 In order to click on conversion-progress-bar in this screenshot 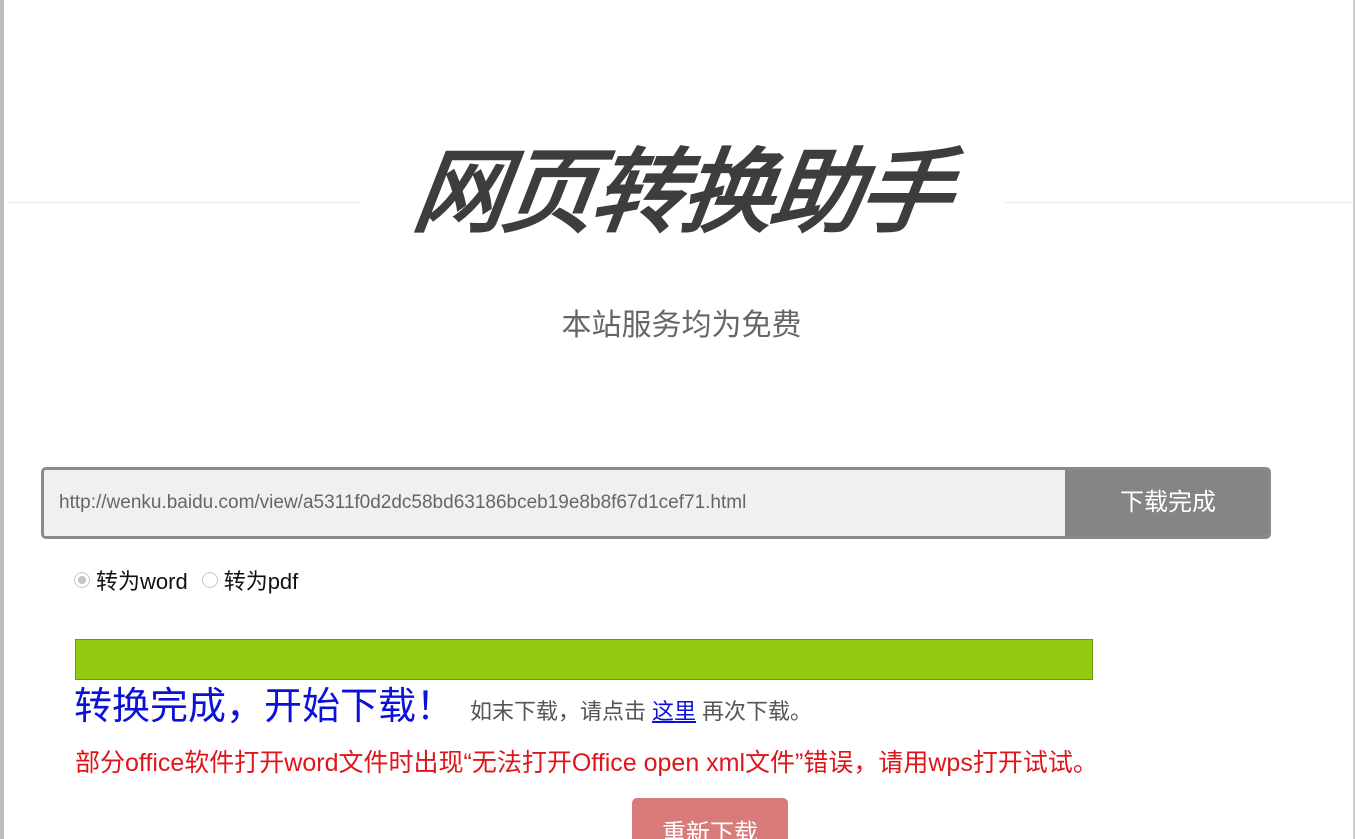, I will do `click(584, 659)`.